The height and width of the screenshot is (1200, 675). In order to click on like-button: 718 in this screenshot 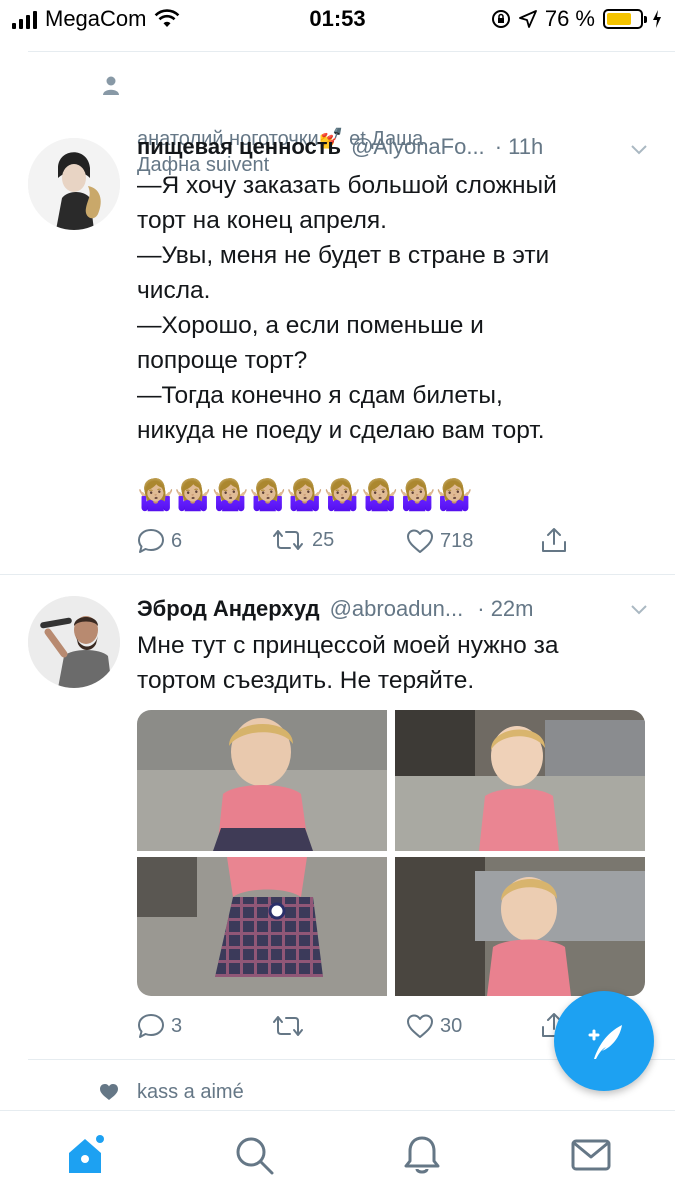, I will do `click(439, 541)`.